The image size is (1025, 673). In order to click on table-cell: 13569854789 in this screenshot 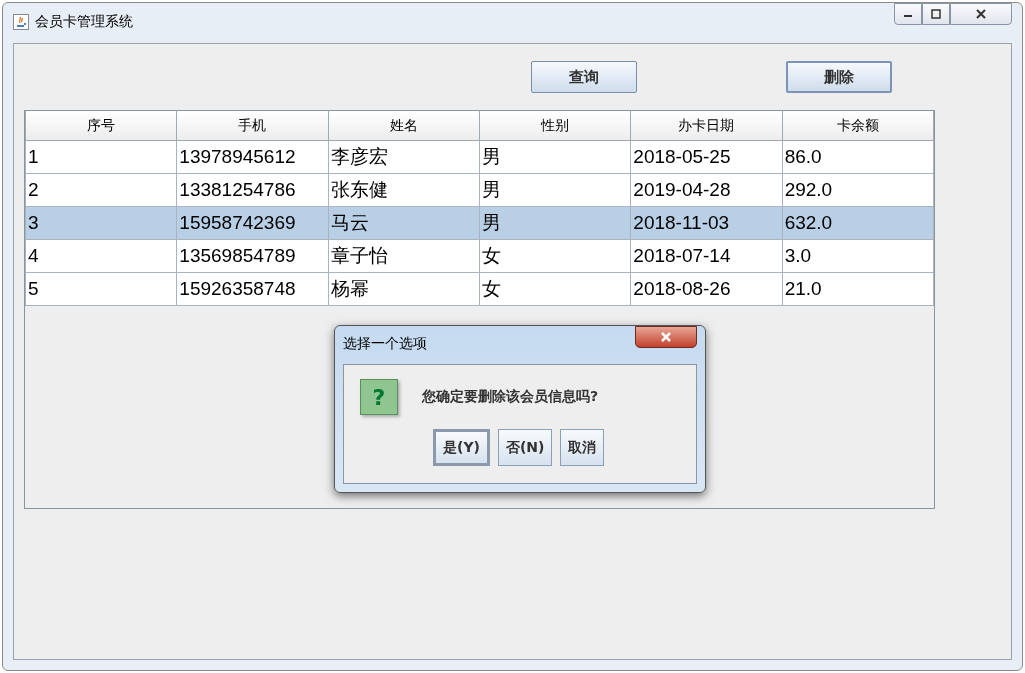, I will do `click(252, 256)`.